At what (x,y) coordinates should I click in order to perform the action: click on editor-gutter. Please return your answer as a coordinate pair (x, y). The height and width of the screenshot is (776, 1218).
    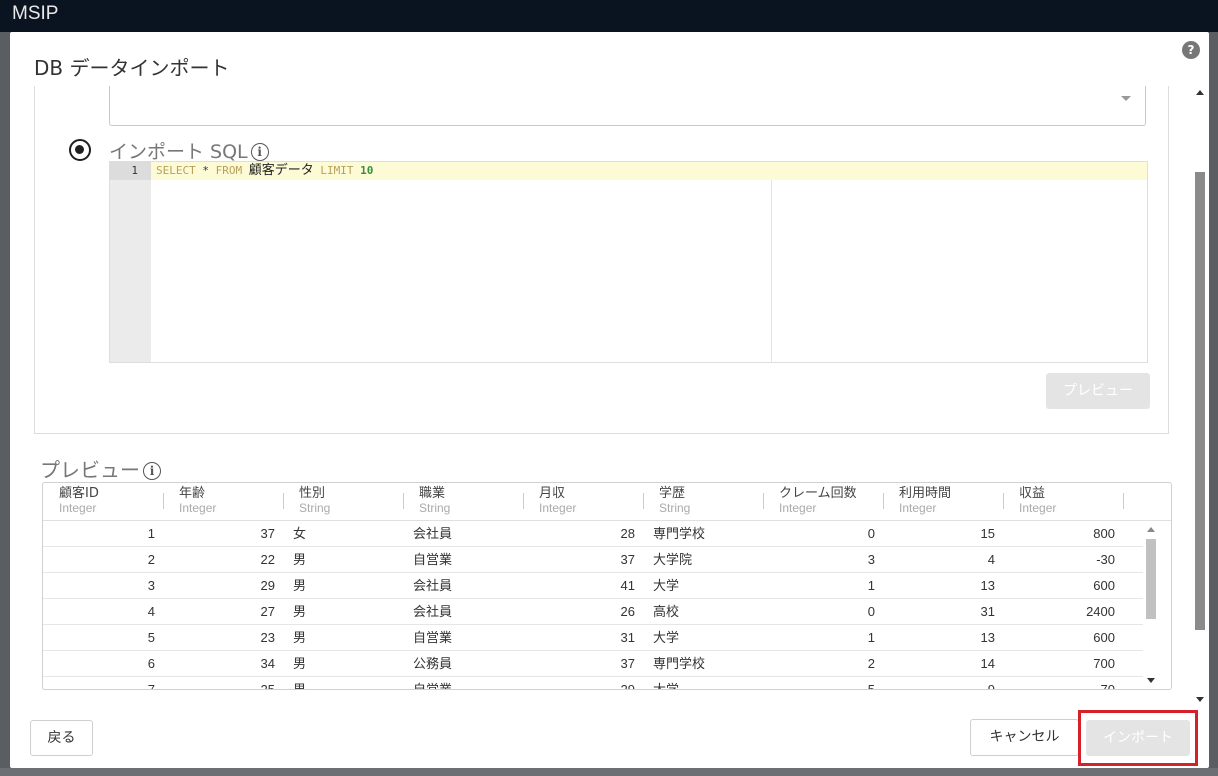
    Looking at the image, I should click on (130, 262).